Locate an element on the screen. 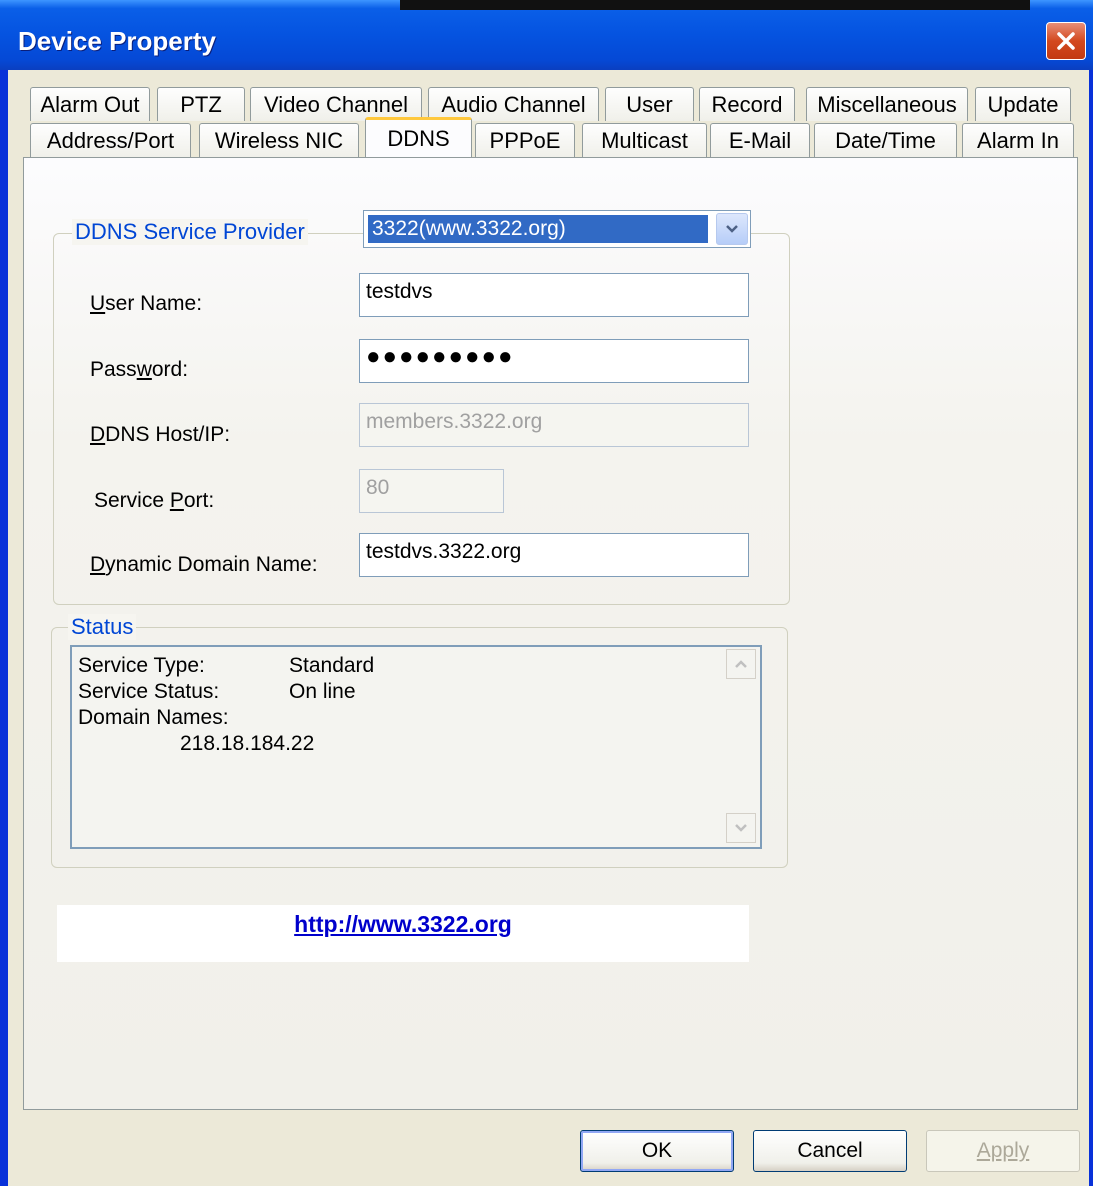  domain-names-value: 218.18.184.22 is located at coordinates (247, 743).